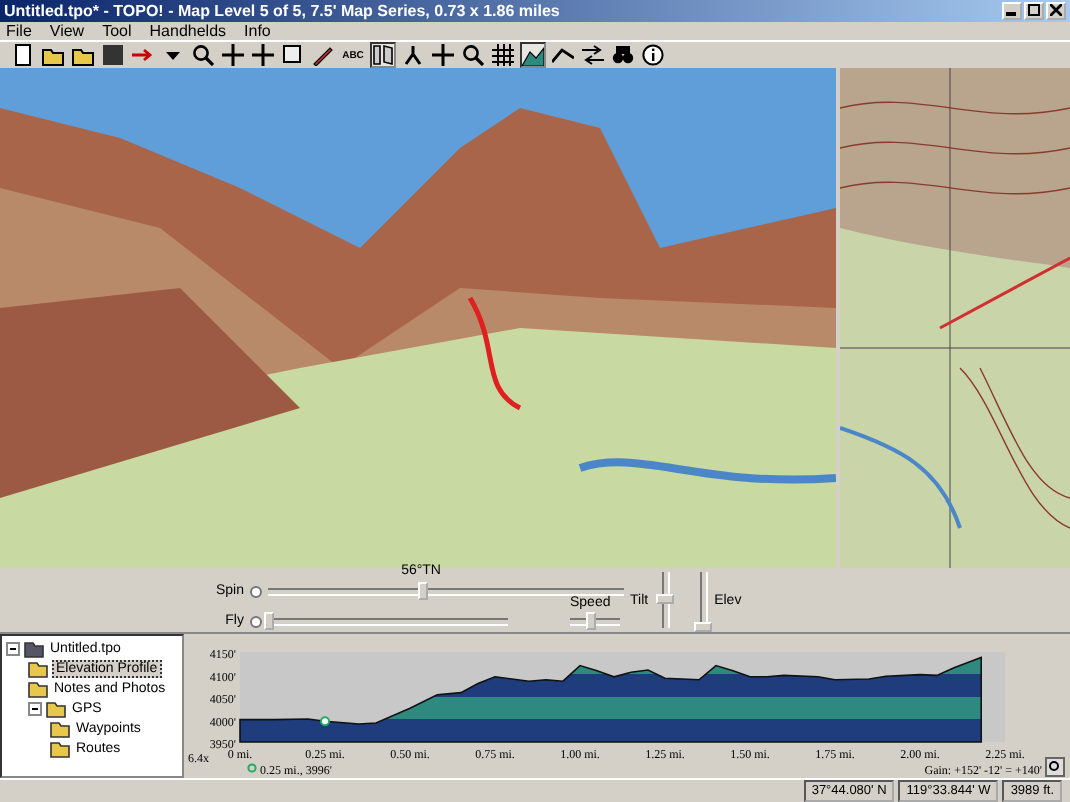 The image size is (1070, 802). What do you see at coordinates (1055, 767) in the screenshot?
I see `zoom-button` at bounding box center [1055, 767].